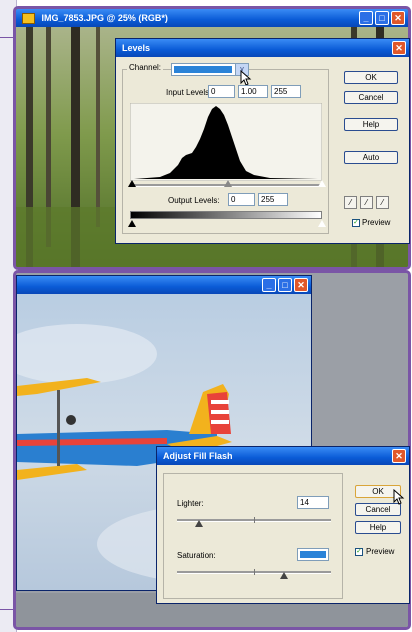 This screenshot has width=412, height=632. Describe the element at coordinates (199, 523) in the screenshot. I see `lighter-slider` at that location.